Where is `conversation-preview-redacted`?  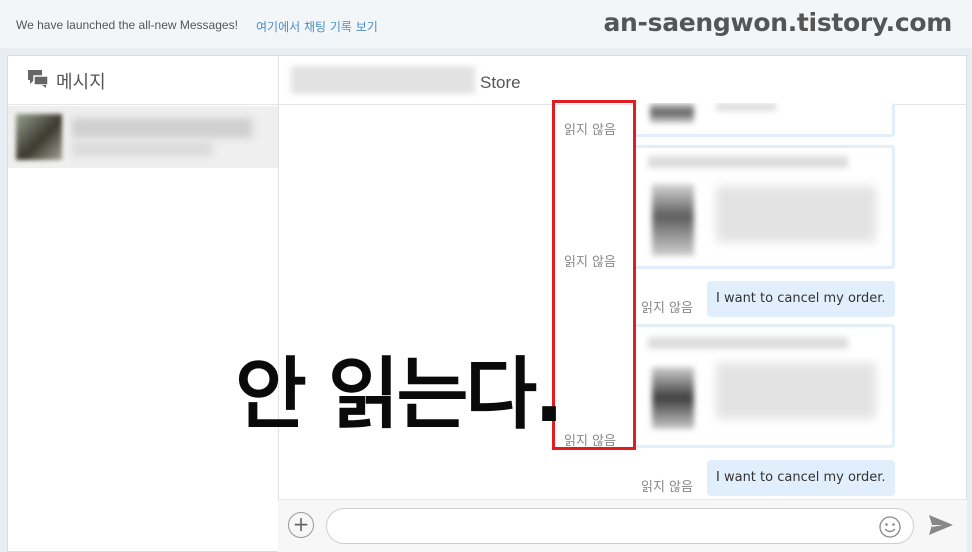 conversation-preview-redacted is located at coordinates (142, 149).